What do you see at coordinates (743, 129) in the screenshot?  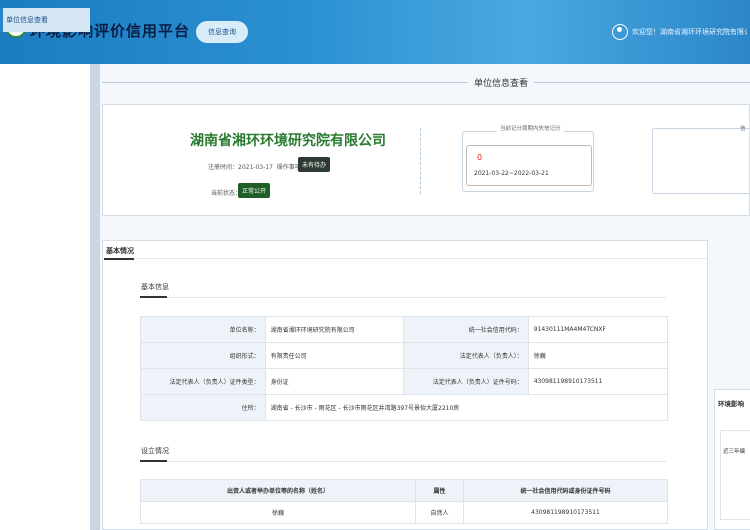 I see `third-card-caption: 信` at bounding box center [743, 129].